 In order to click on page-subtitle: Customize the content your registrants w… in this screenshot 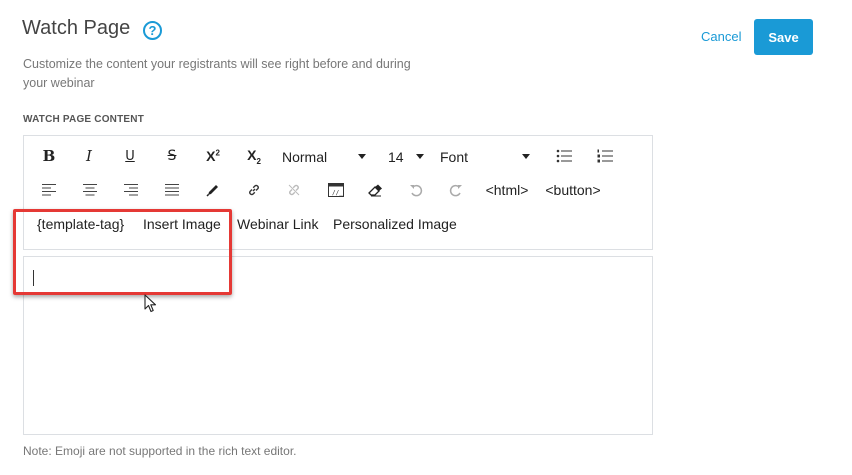, I will do `click(217, 73)`.